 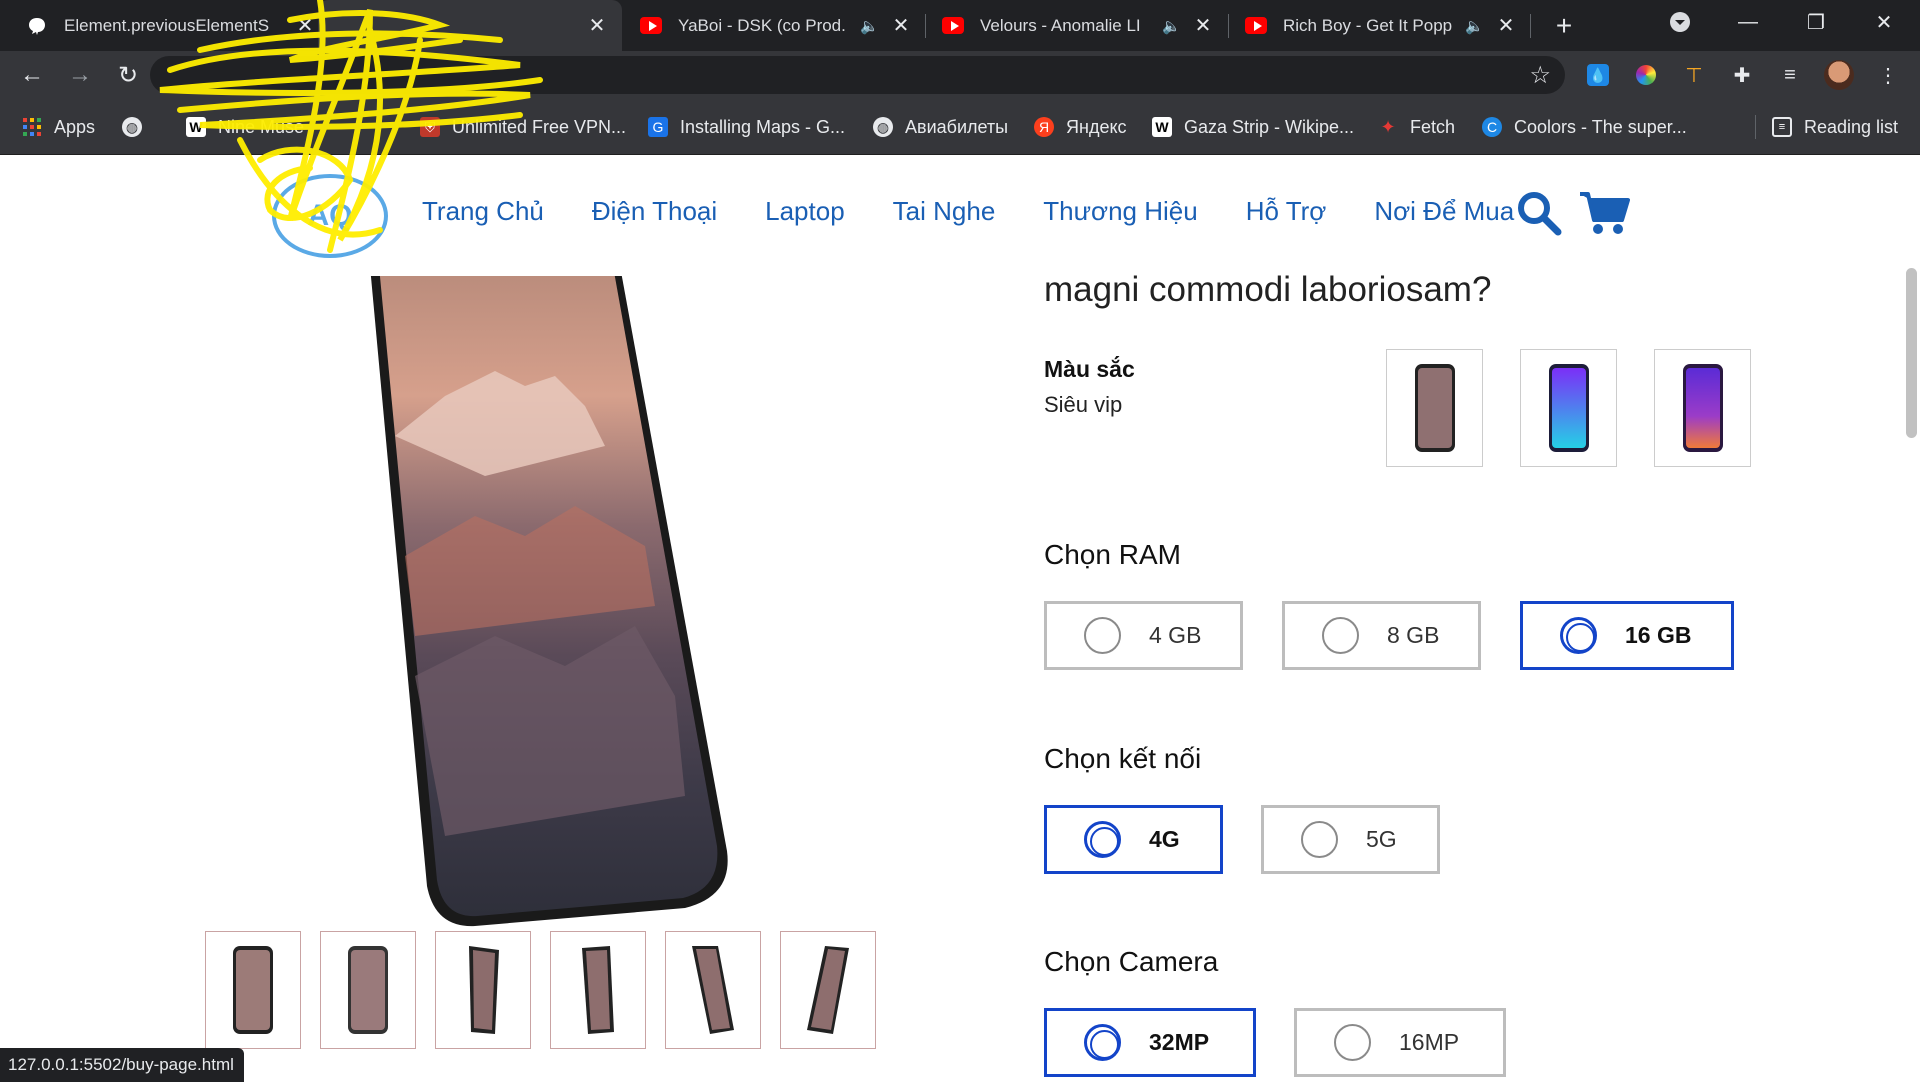 I want to click on bookmark-star-icon: ☆, so click(x=1540, y=75).